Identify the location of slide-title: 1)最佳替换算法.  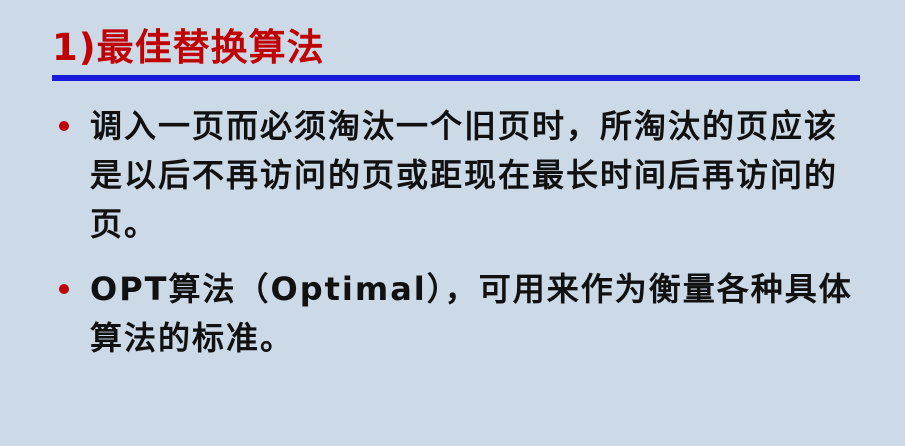
(188, 47).